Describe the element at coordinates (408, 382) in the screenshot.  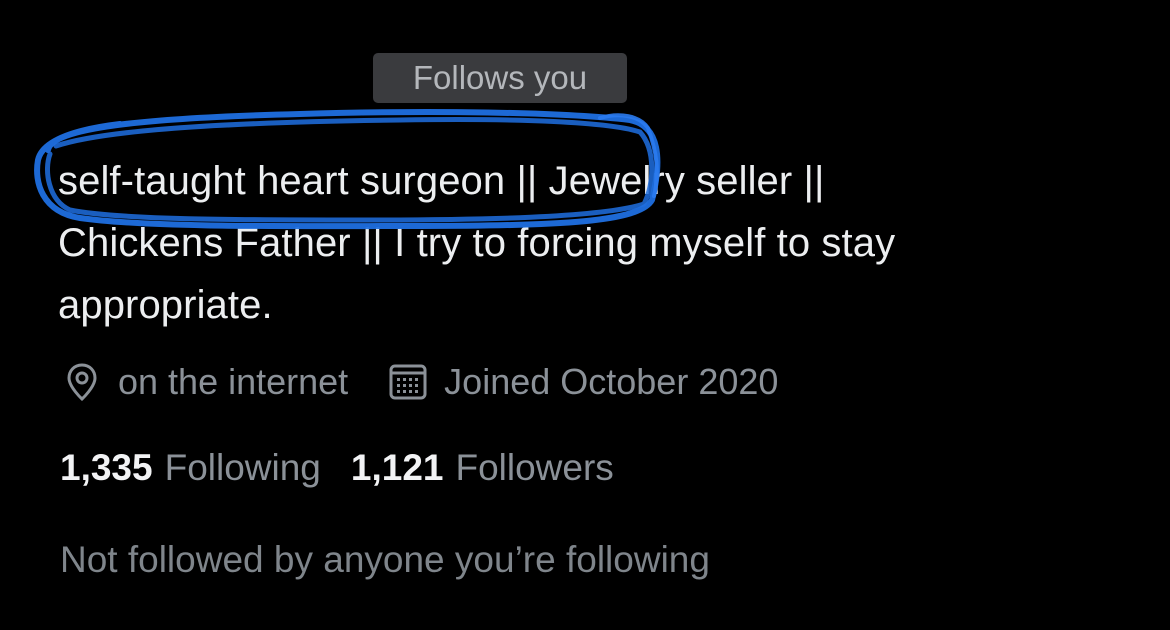
I see `calendar-icon` at that location.